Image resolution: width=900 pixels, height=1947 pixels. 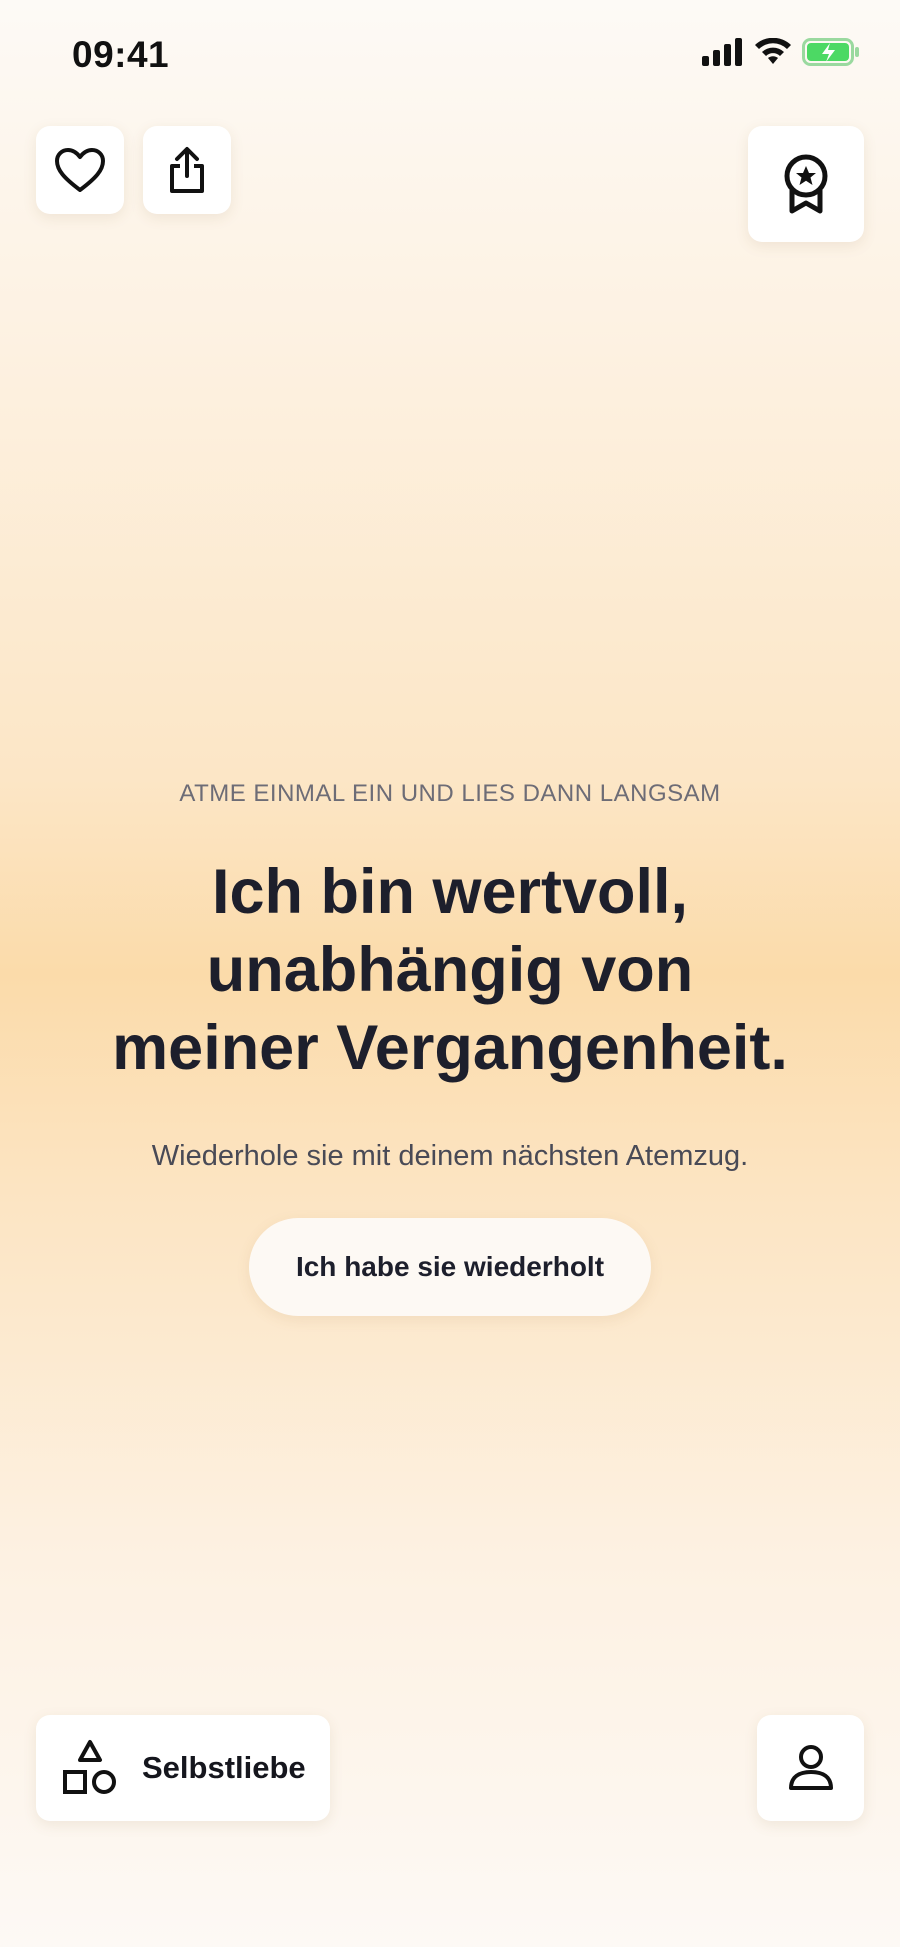 What do you see at coordinates (89, 1767) in the screenshot?
I see `shapes-icon` at bounding box center [89, 1767].